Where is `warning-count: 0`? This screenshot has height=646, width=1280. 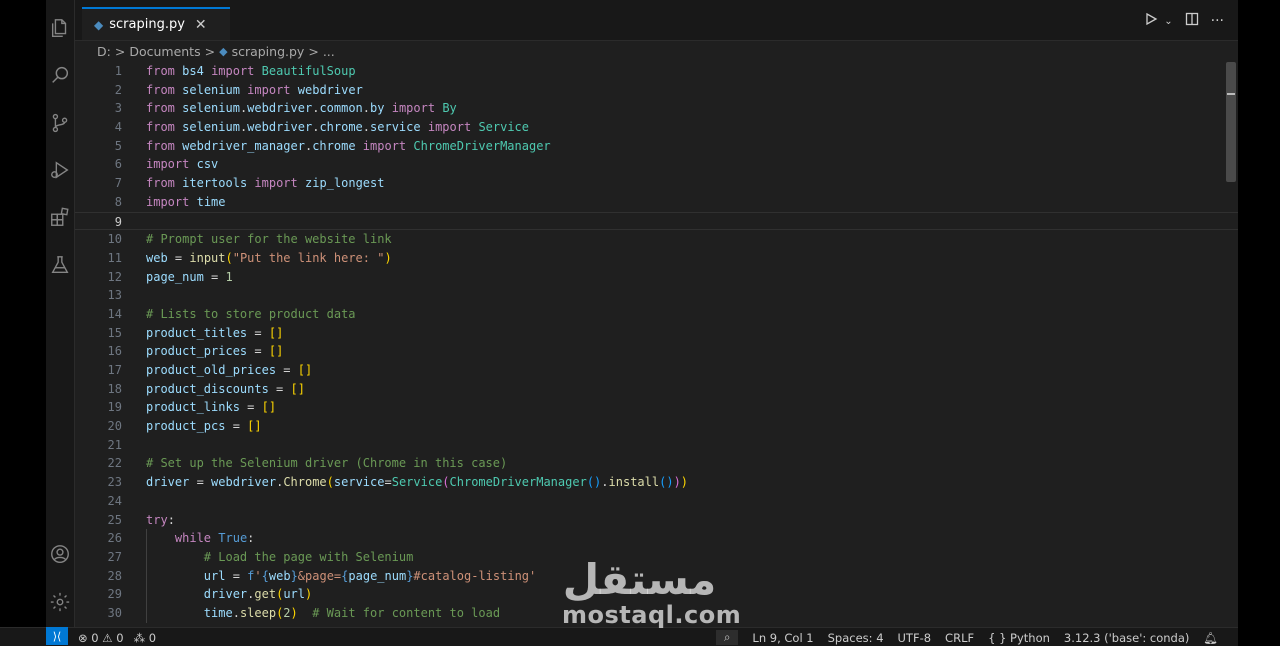 warning-count: 0 is located at coordinates (120, 637).